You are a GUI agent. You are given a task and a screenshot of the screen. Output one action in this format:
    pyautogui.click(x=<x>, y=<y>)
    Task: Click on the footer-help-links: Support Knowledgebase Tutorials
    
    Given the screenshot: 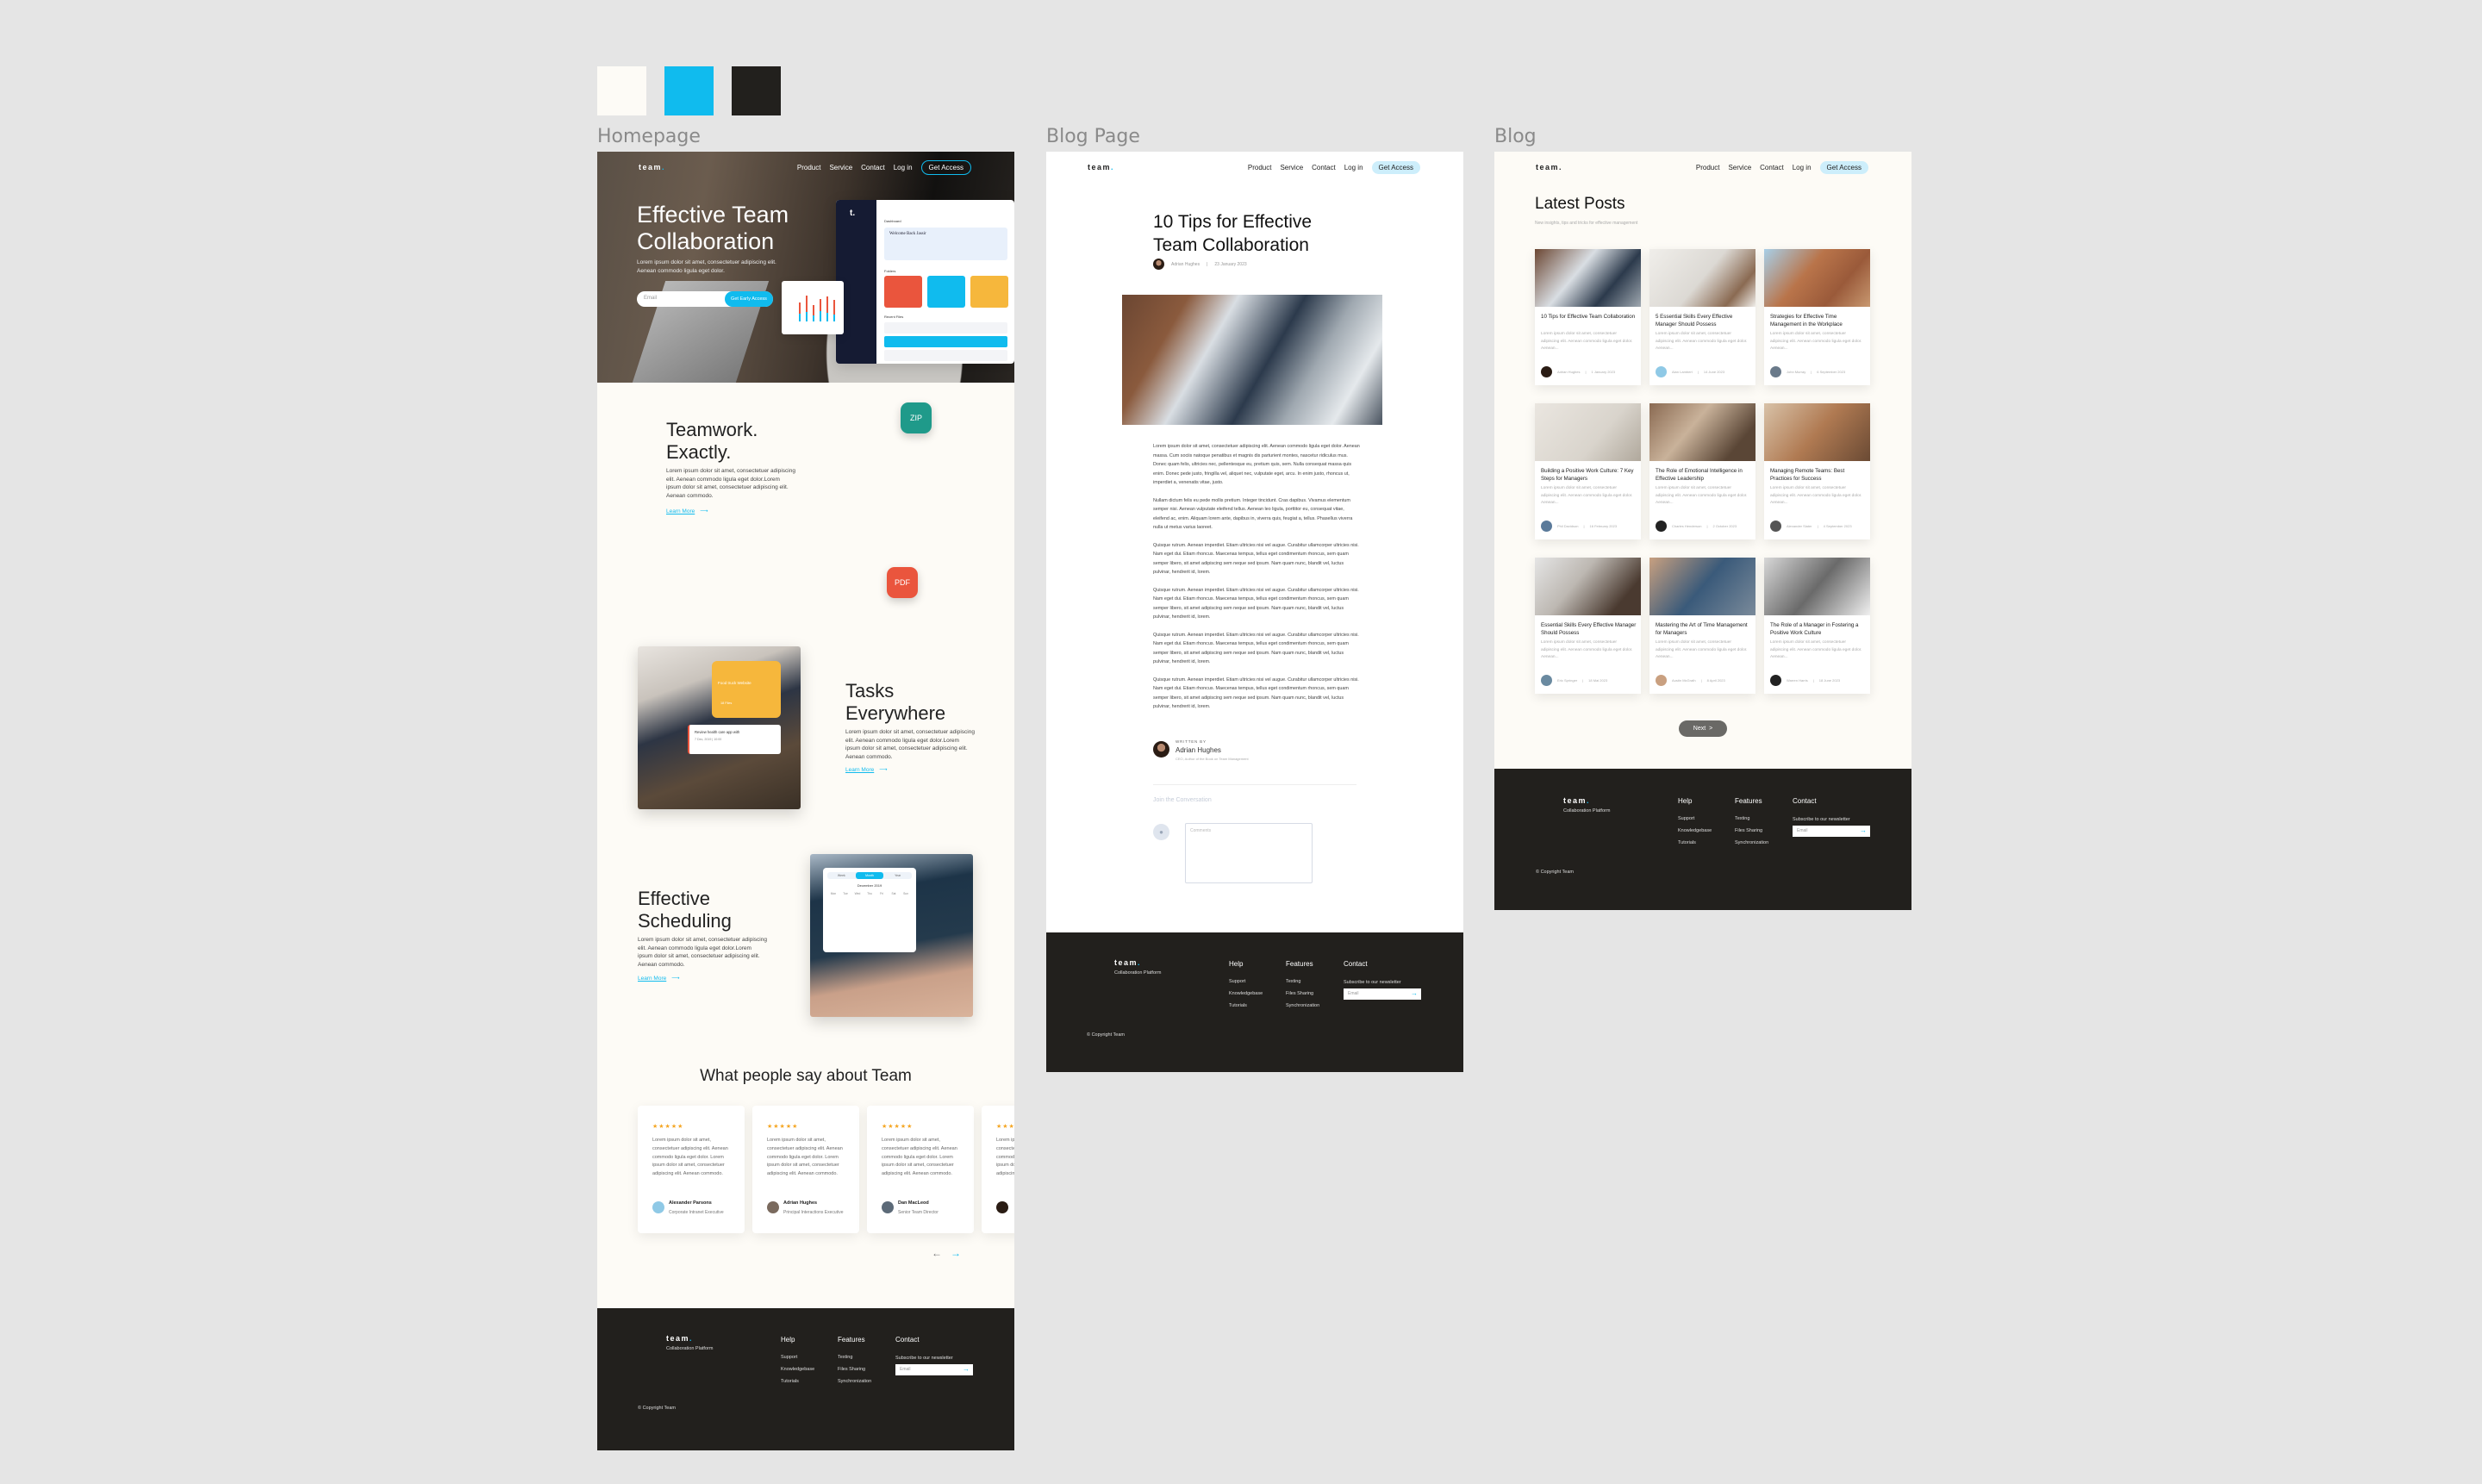 What is the action you would take?
    pyautogui.click(x=1695, y=831)
    